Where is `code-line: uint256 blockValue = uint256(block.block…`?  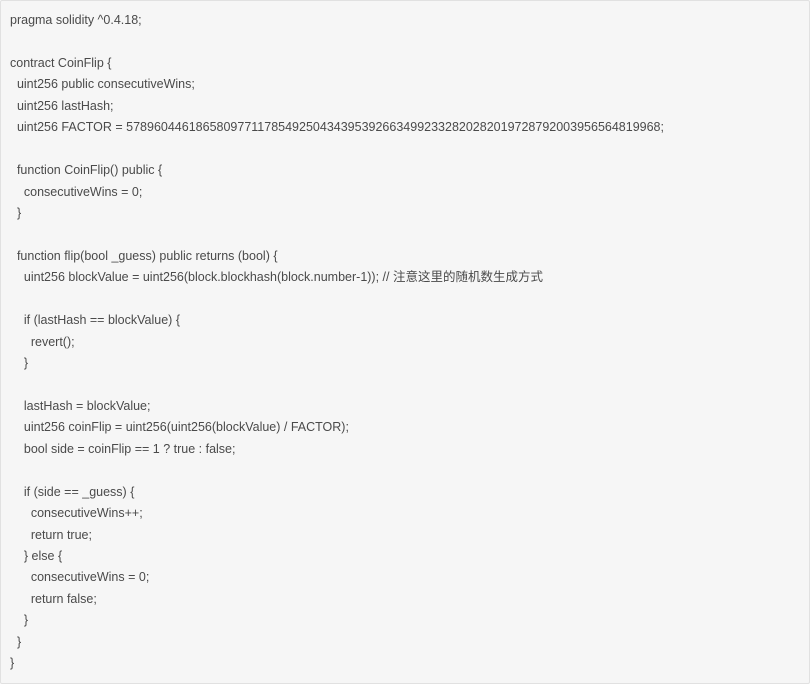
code-line: uint256 blockValue = uint256(block.block… is located at coordinates (276, 277).